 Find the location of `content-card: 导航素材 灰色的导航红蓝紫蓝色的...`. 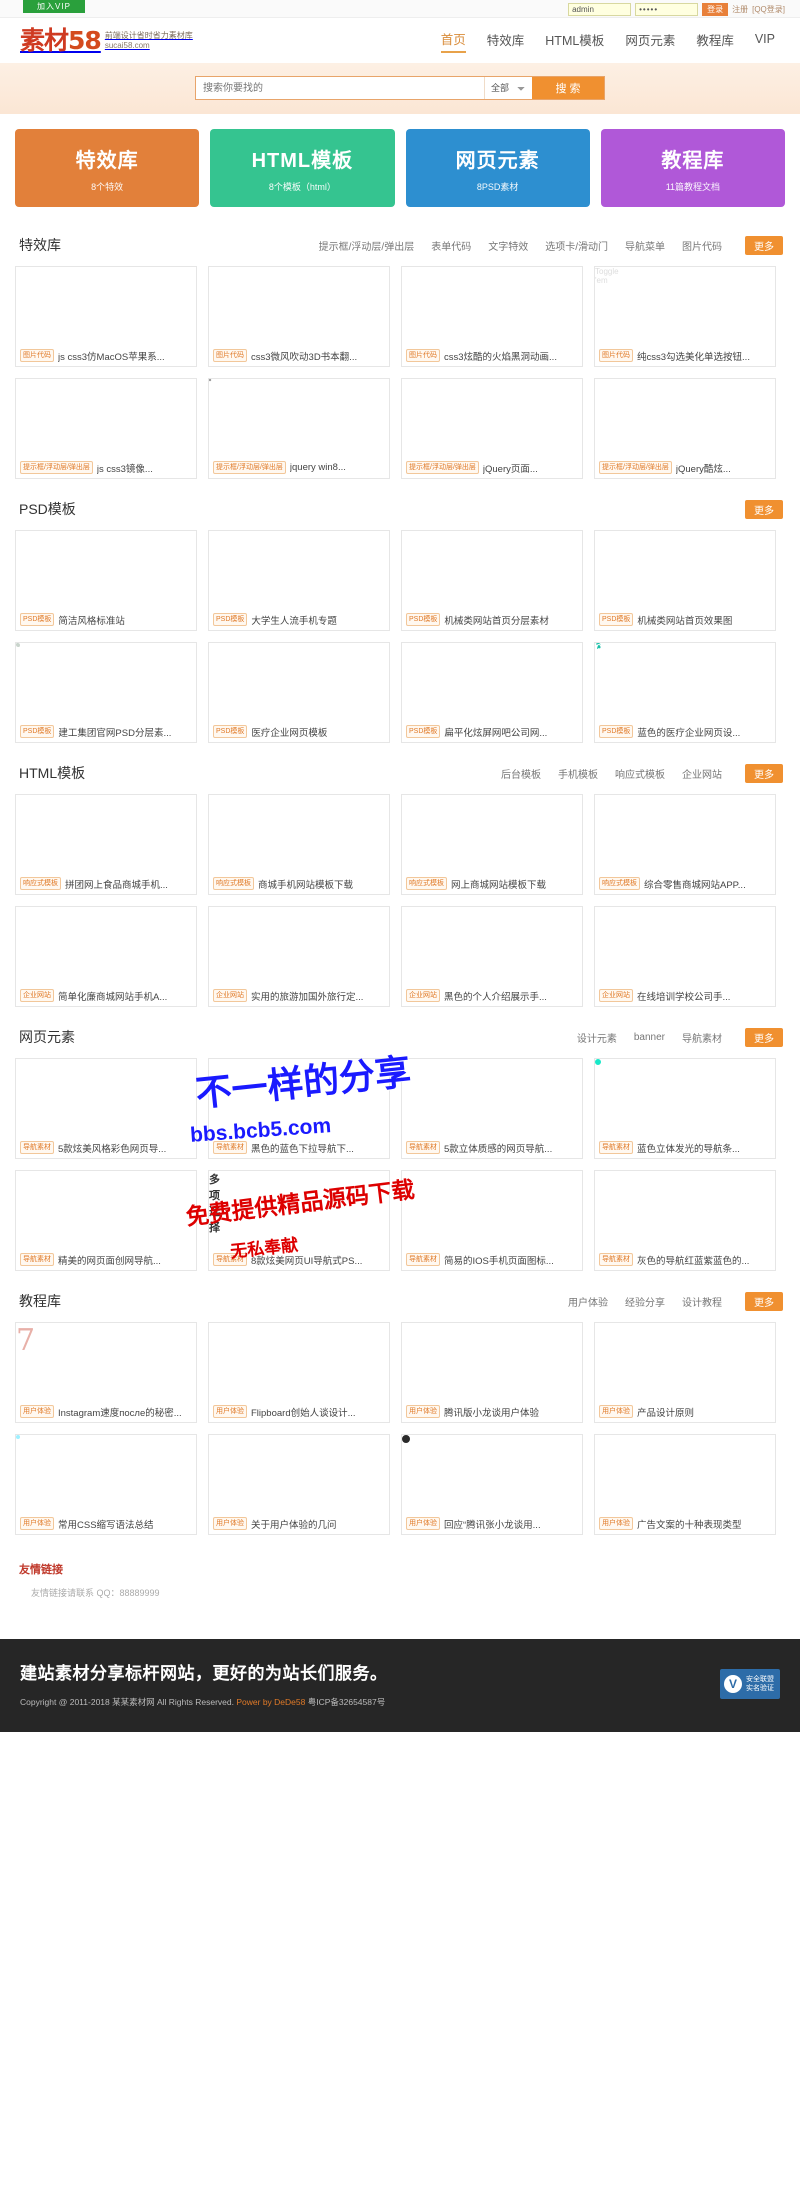

content-card: 导航素材 灰色的导航红蓝紫蓝色的... is located at coordinates (685, 1220).